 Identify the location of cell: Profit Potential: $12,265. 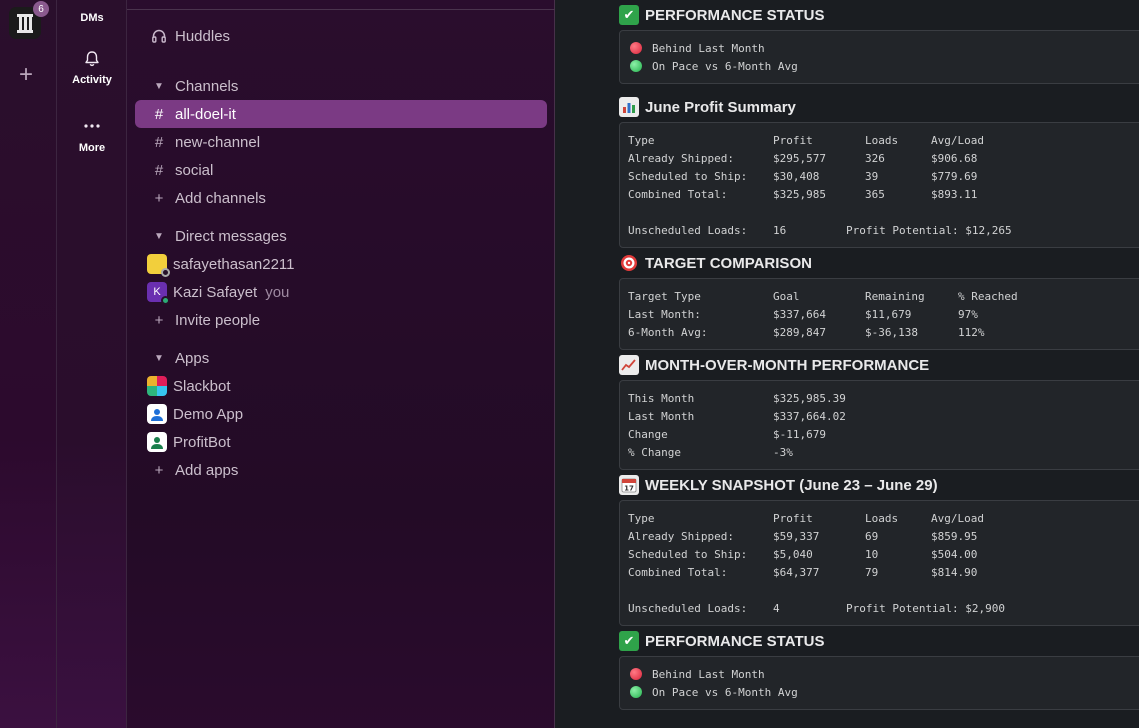
(929, 230).